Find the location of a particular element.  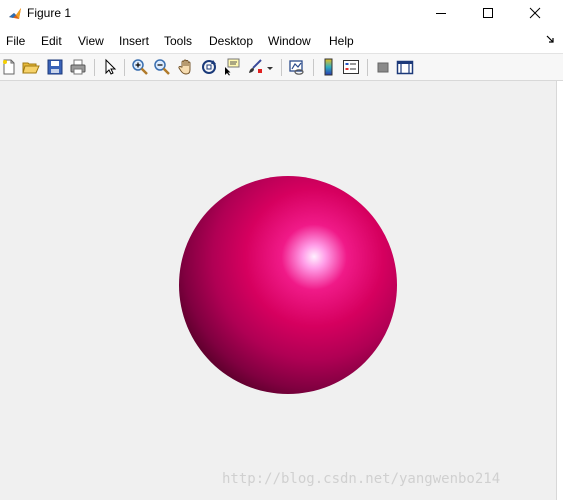

close-icon is located at coordinates (535, 13).